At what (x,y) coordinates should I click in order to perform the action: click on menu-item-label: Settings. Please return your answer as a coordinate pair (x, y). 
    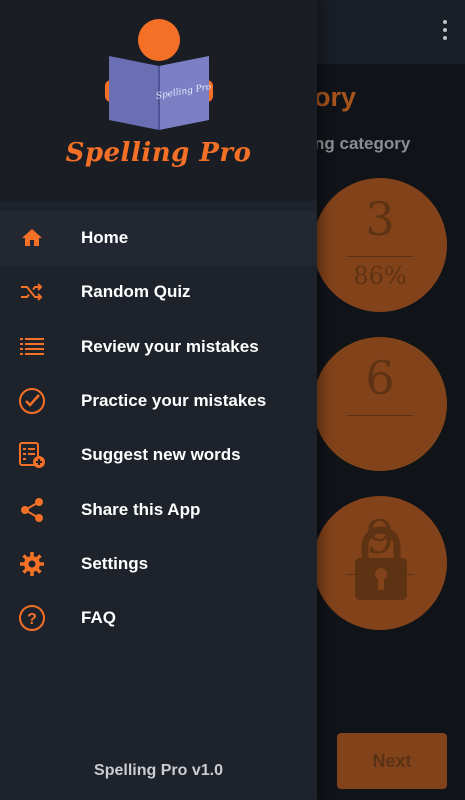
    Looking at the image, I should click on (115, 563).